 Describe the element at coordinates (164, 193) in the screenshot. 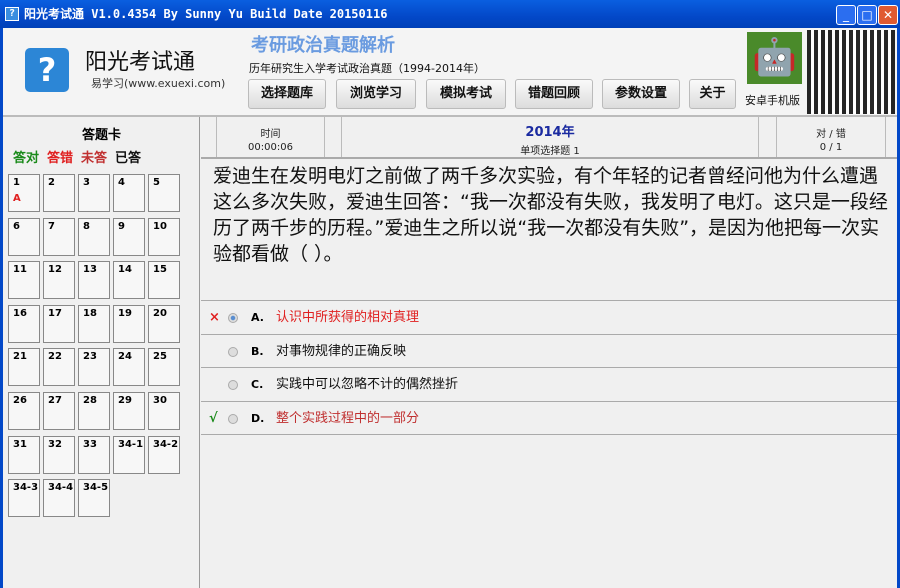

I see `answer-card-cell: 5` at that location.